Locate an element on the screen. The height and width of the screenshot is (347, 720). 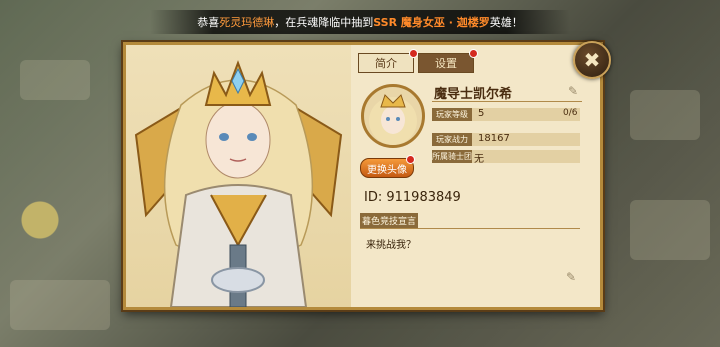
guild-value: 无 is located at coordinates (479, 159).